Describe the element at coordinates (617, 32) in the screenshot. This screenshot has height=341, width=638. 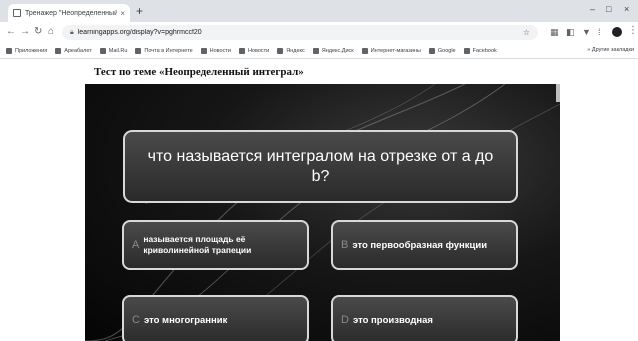
I see `profile-avatar` at that location.